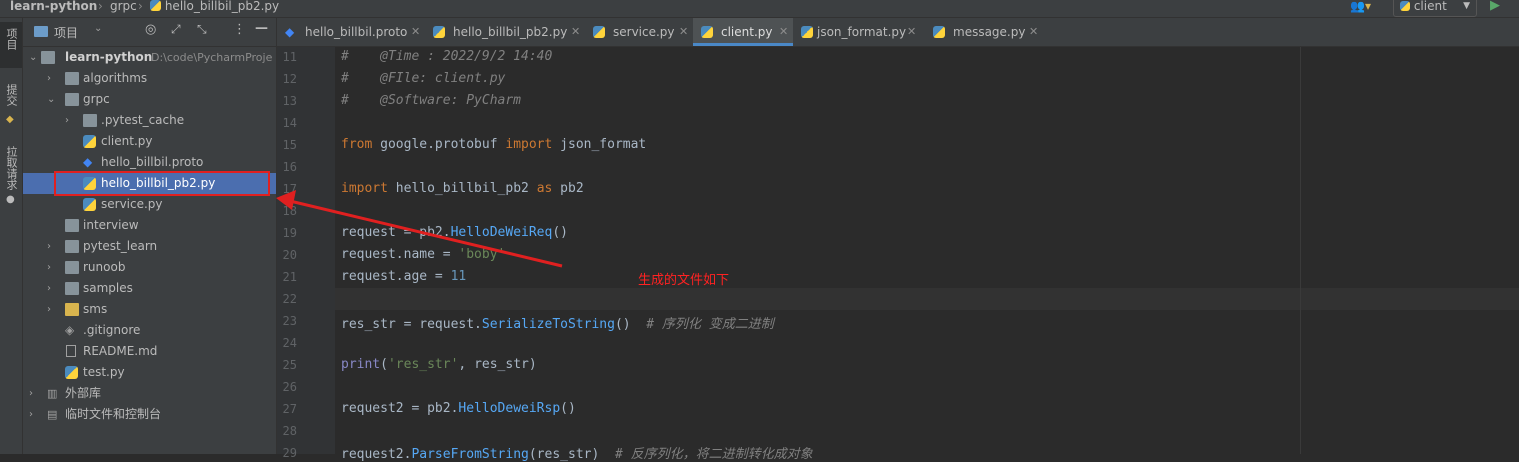  I want to click on tree-label: algorithms, so click(115, 78).